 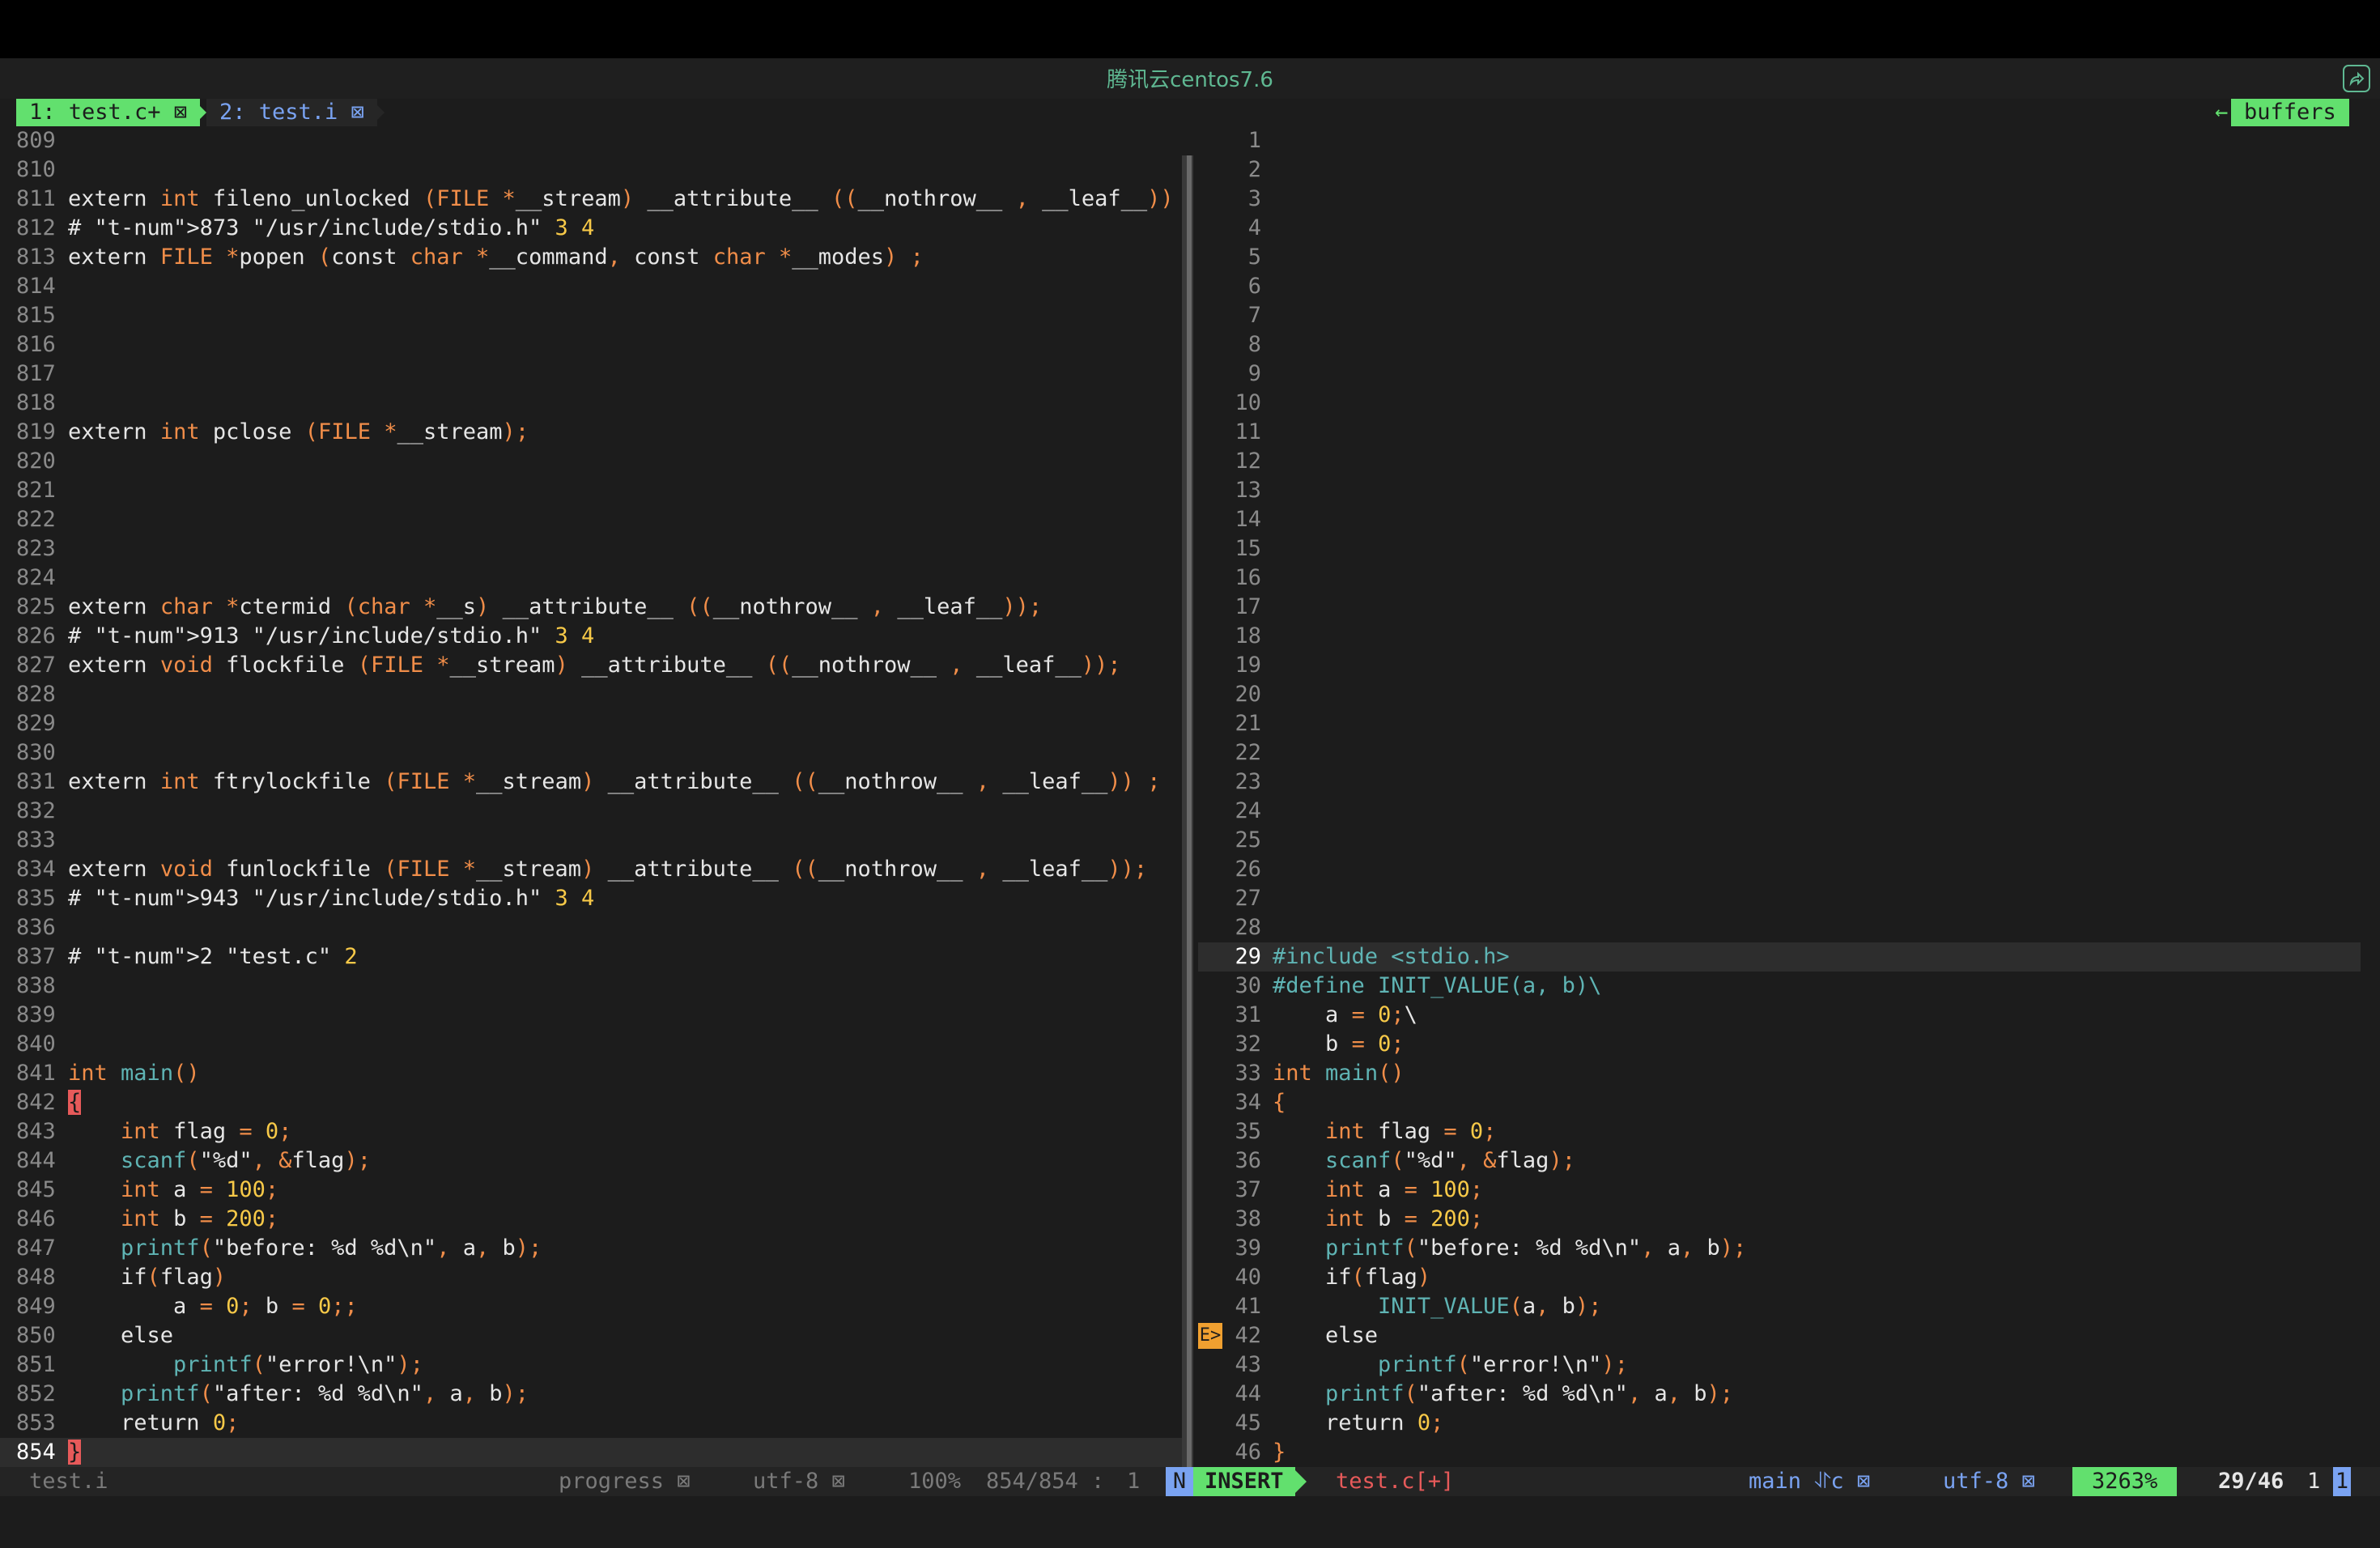 I want to click on code-line: 838, so click(x=591, y=987).